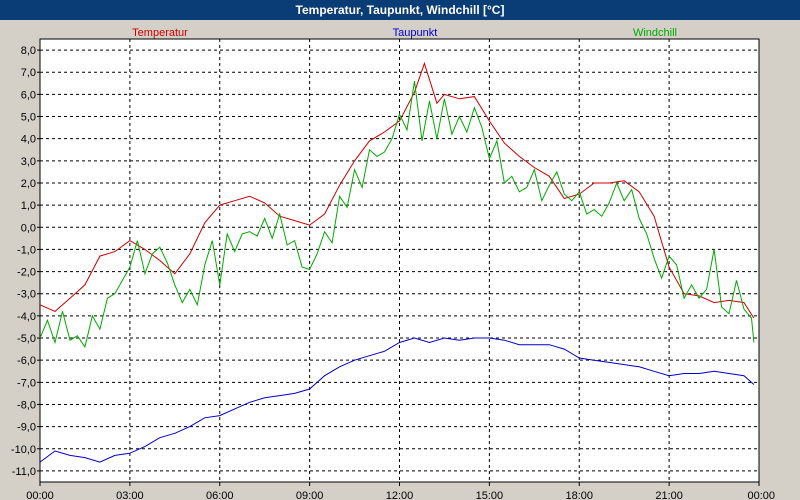 This screenshot has height=500, width=800. What do you see at coordinates (26, 383) in the screenshot?
I see `y-tick-label: -7,0` at bounding box center [26, 383].